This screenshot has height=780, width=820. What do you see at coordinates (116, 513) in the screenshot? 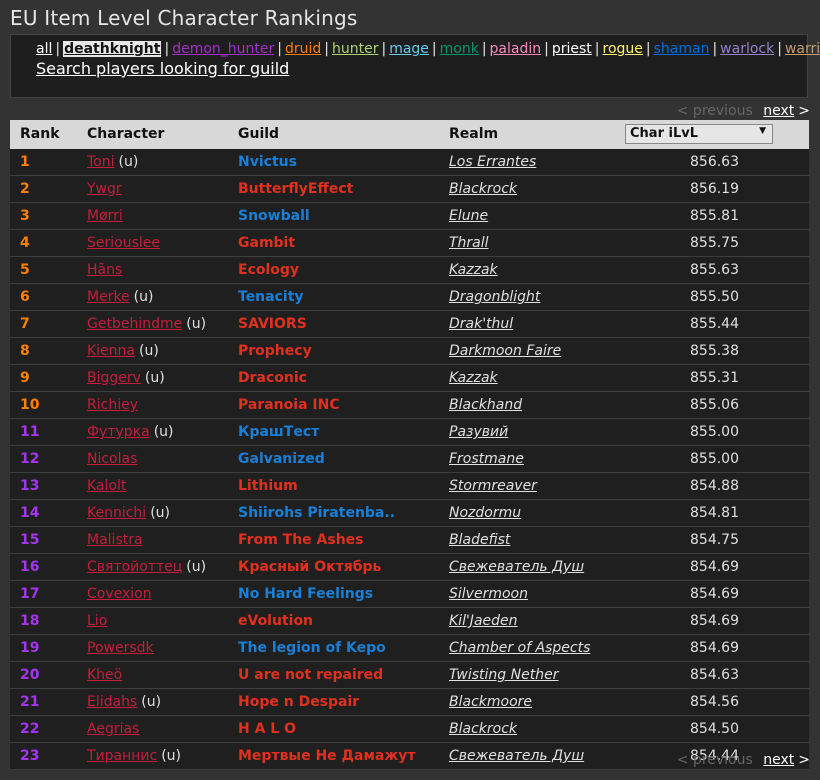
I see `character-link: Kennichi` at bounding box center [116, 513].